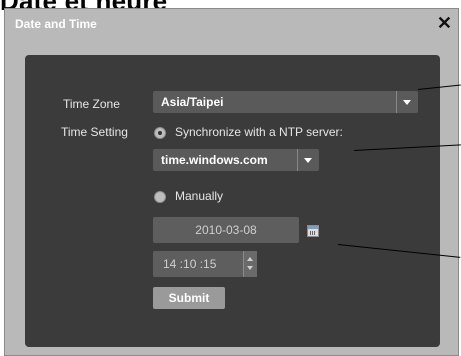 The width and height of the screenshot is (461, 356). I want to click on time-zone-select: Asia/Taipei, so click(285, 102).